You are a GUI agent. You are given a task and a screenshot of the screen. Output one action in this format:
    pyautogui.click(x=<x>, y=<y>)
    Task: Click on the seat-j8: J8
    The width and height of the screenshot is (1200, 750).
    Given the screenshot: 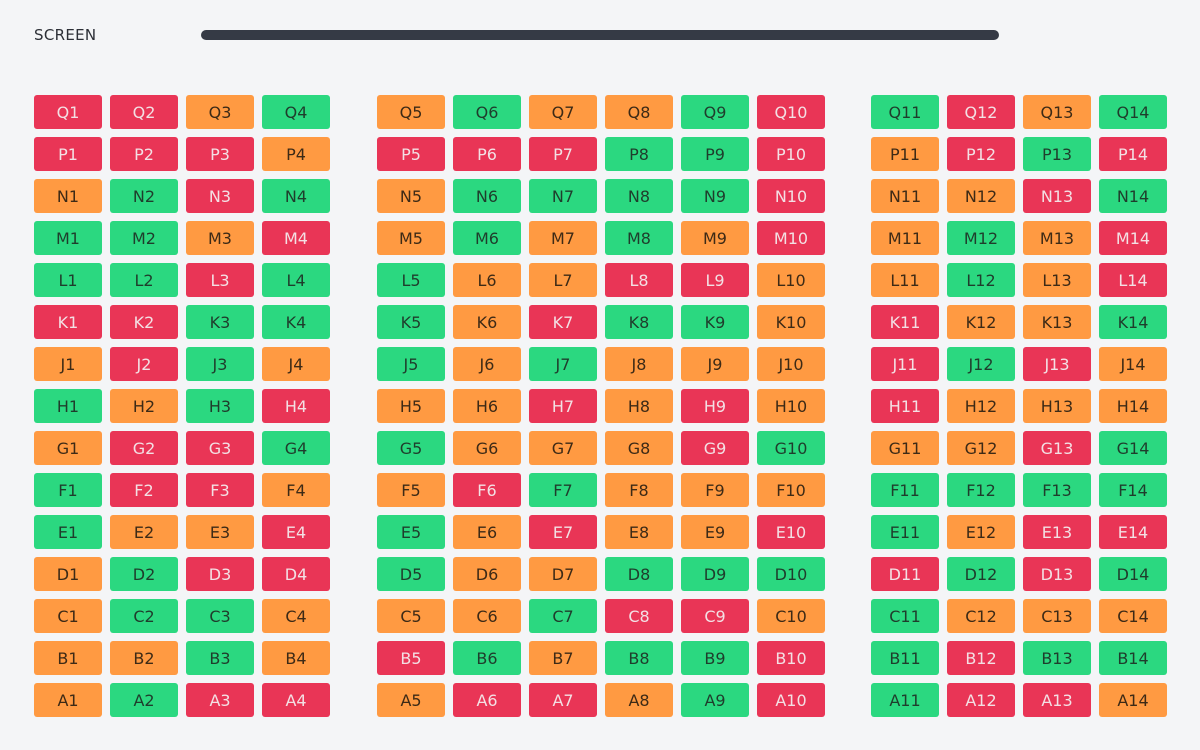 What is the action you would take?
    pyautogui.click(x=639, y=364)
    